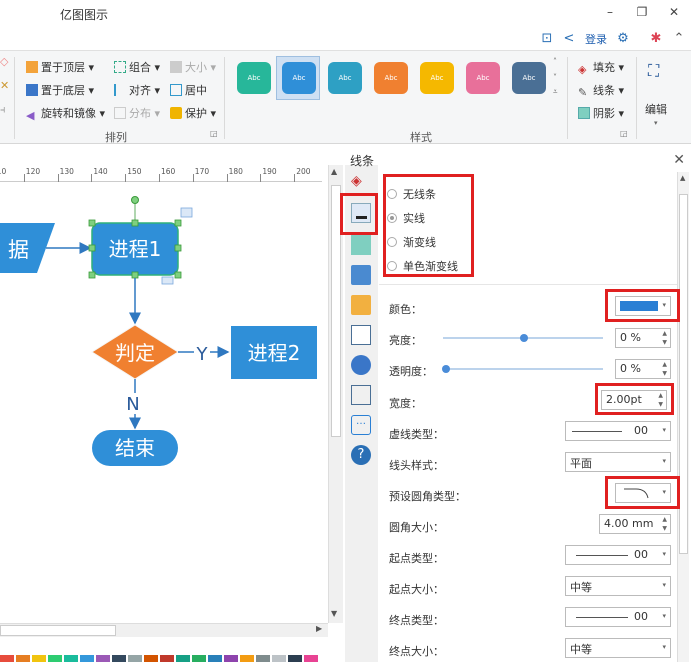 Image resolution: width=691 pixels, height=662 pixels. Describe the element at coordinates (623, 39) in the screenshot. I see `gear-icon: ⚙` at that location.